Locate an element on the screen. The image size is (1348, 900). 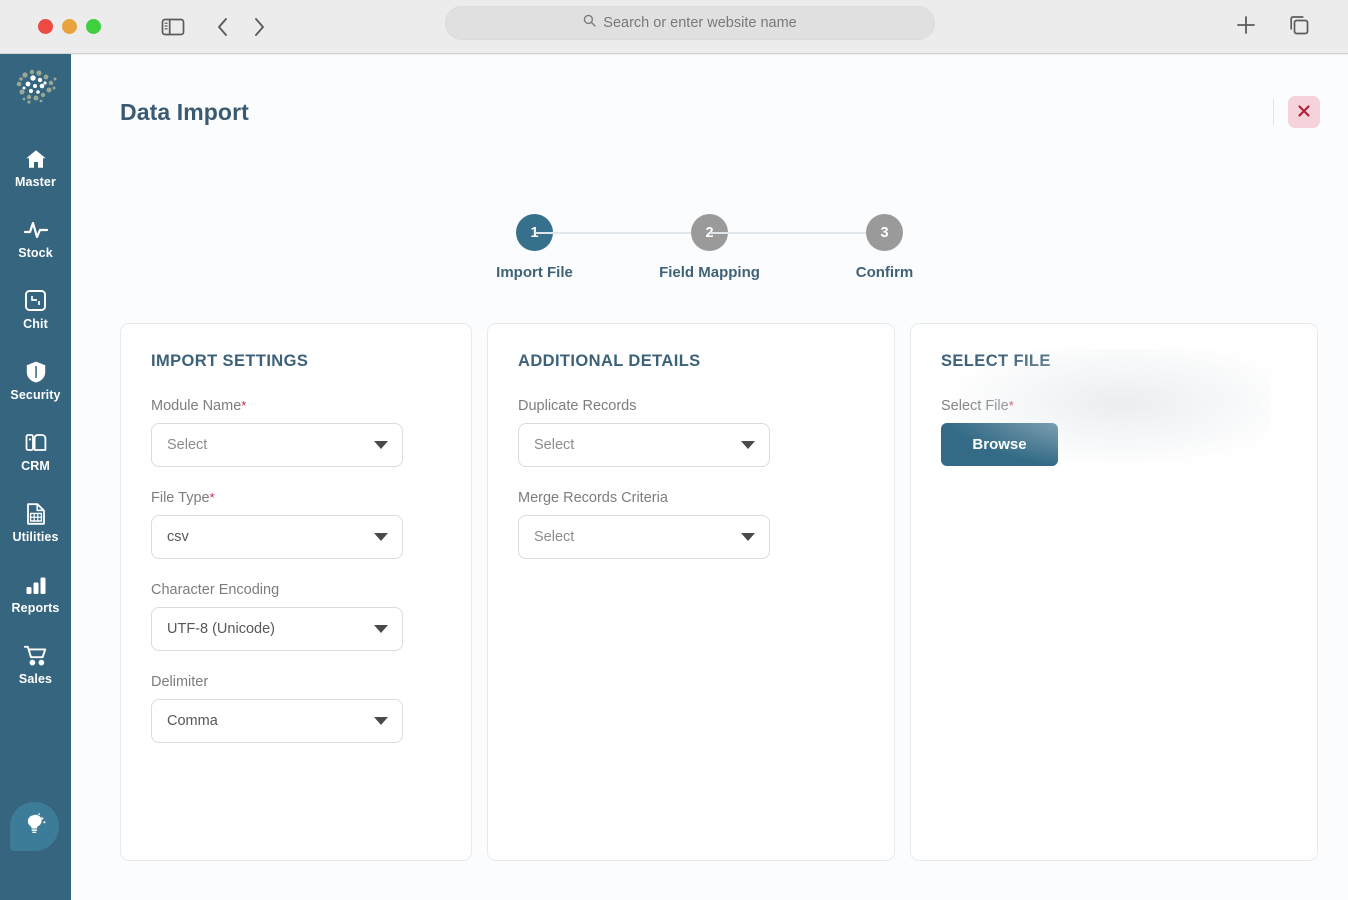
step-label: Import File is located at coordinates (534, 272).